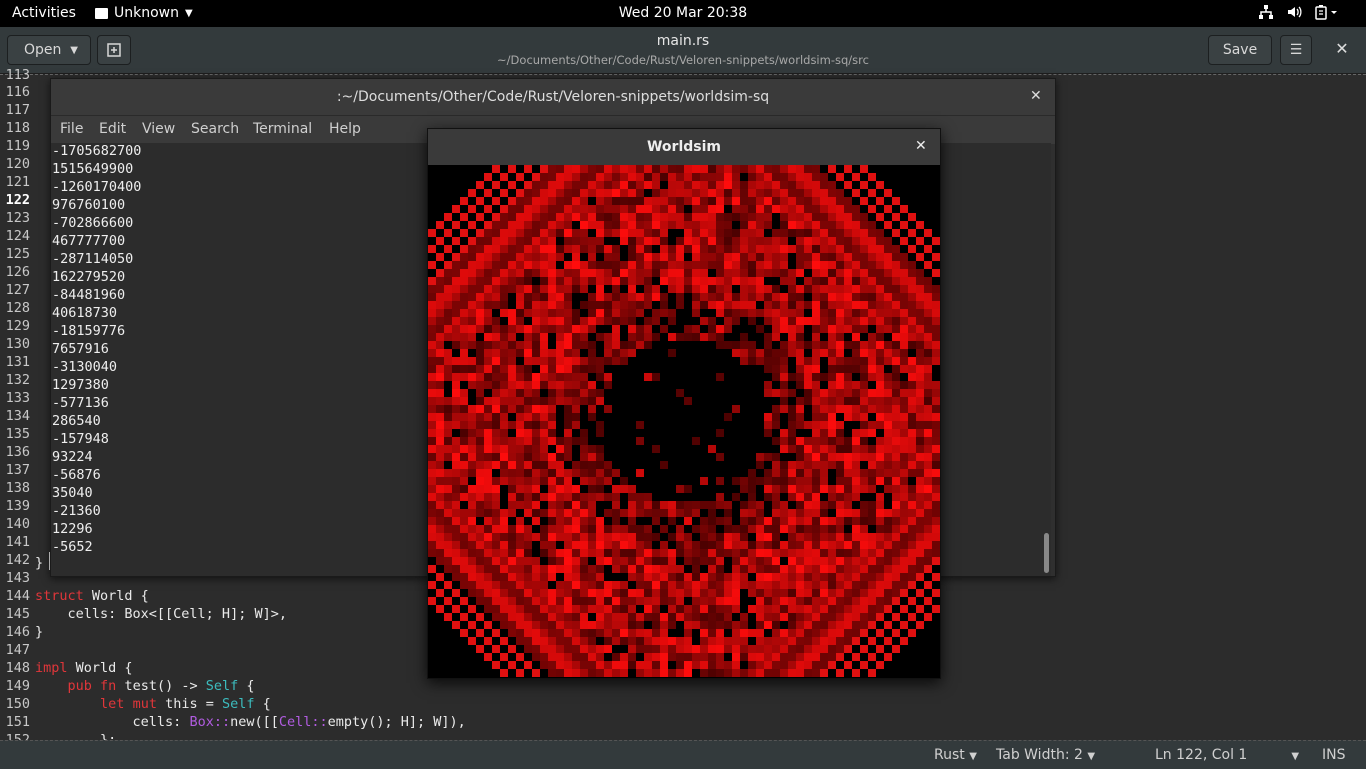  What do you see at coordinates (955, 755) in the screenshot?
I see `language-selector: Rust ▼` at bounding box center [955, 755].